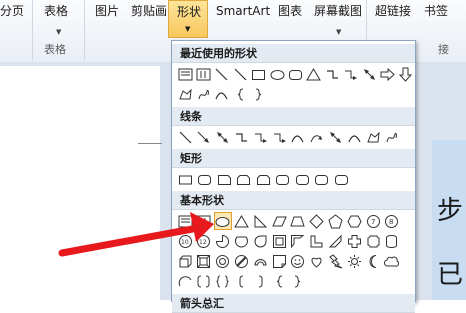  Describe the element at coordinates (335, 241) in the screenshot. I see `diag-stripe-shape-icon` at that location.